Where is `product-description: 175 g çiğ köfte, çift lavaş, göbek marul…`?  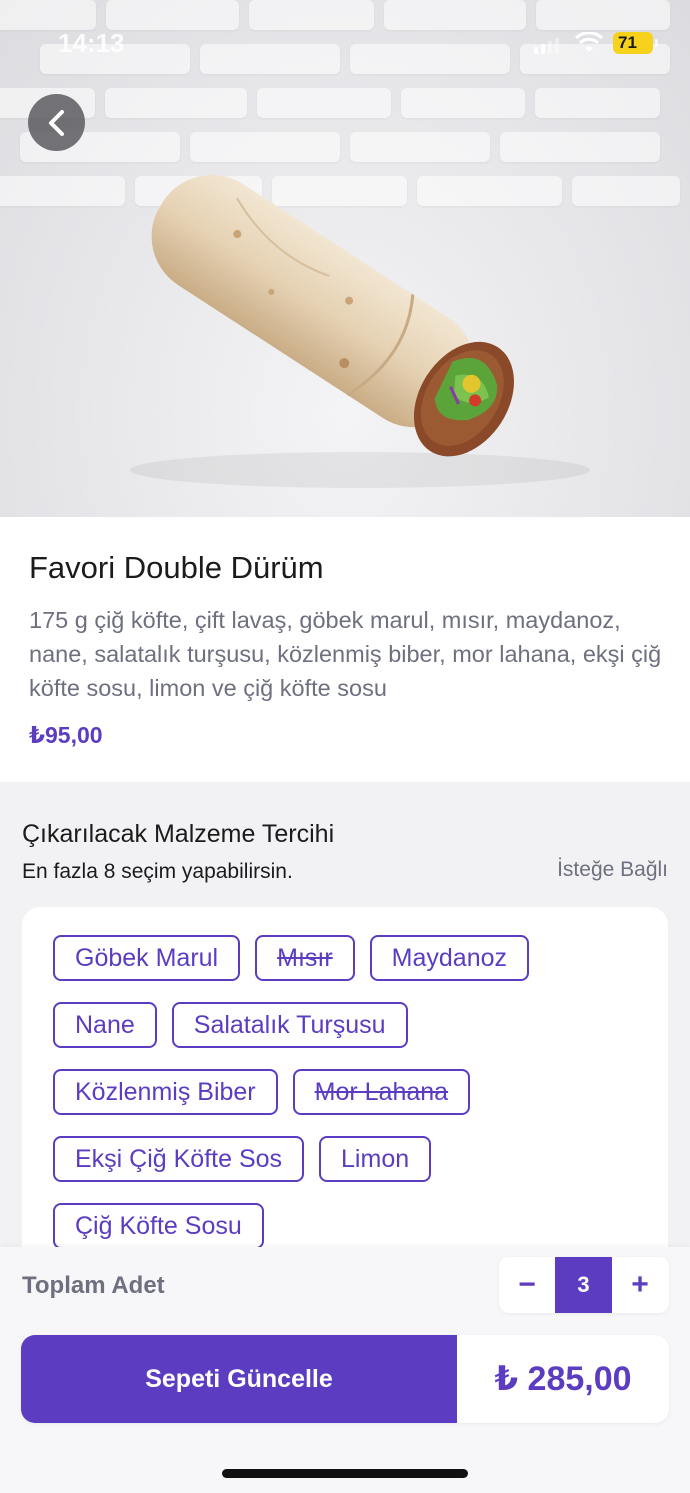
product-description: 175 g çiğ köfte, çift lavaş, göbek marul… is located at coordinates (345, 654).